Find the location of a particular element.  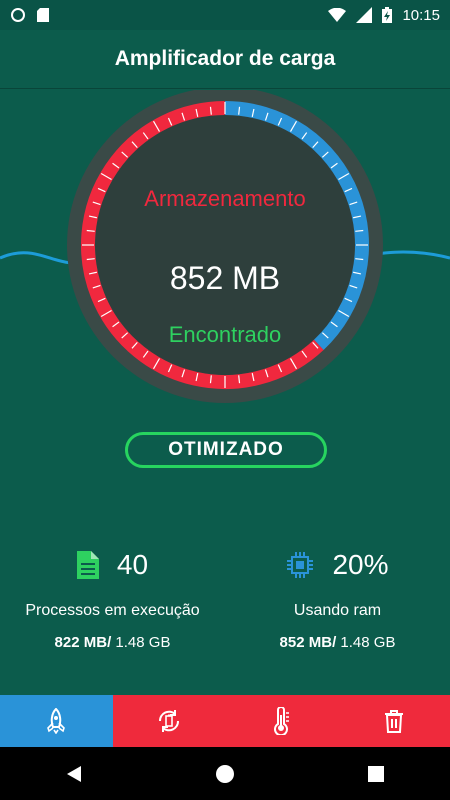

trash-icon is located at coordinates (393, 721).